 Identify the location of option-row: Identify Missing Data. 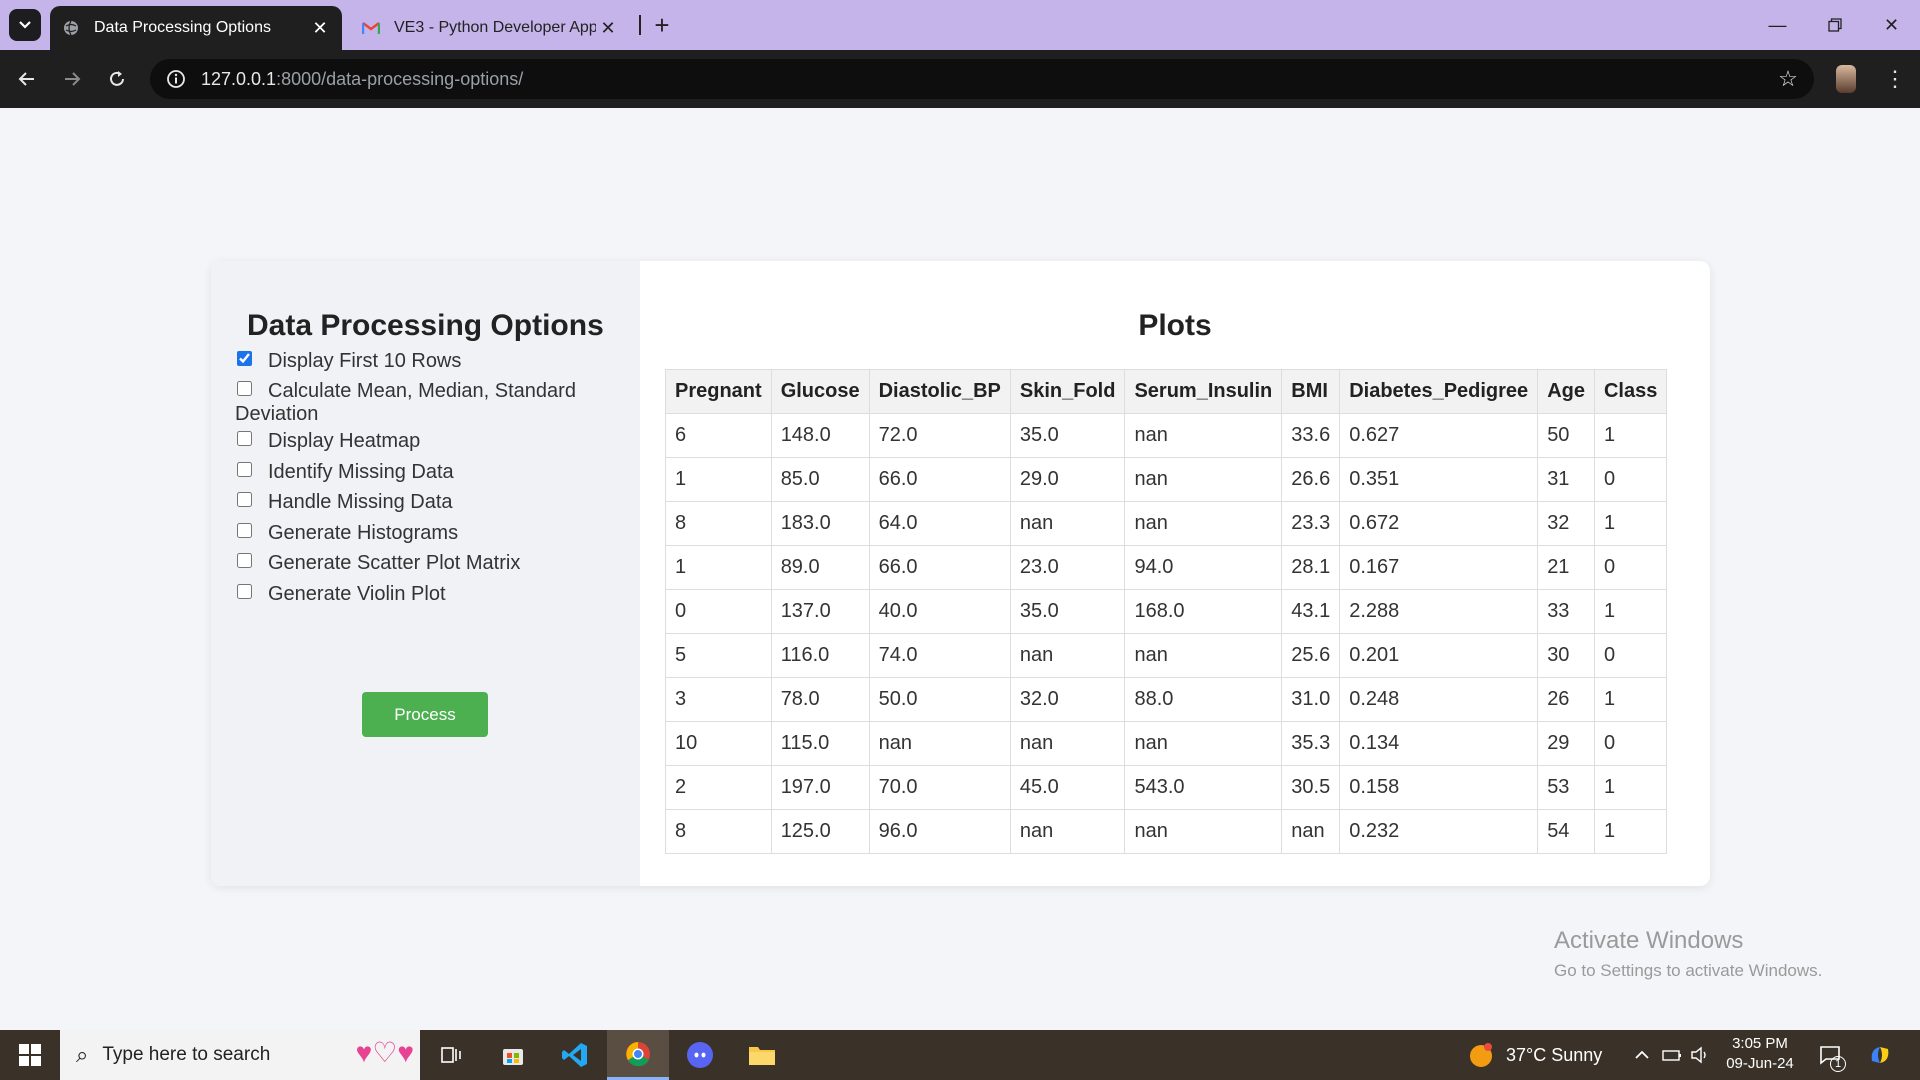
(425, 472).